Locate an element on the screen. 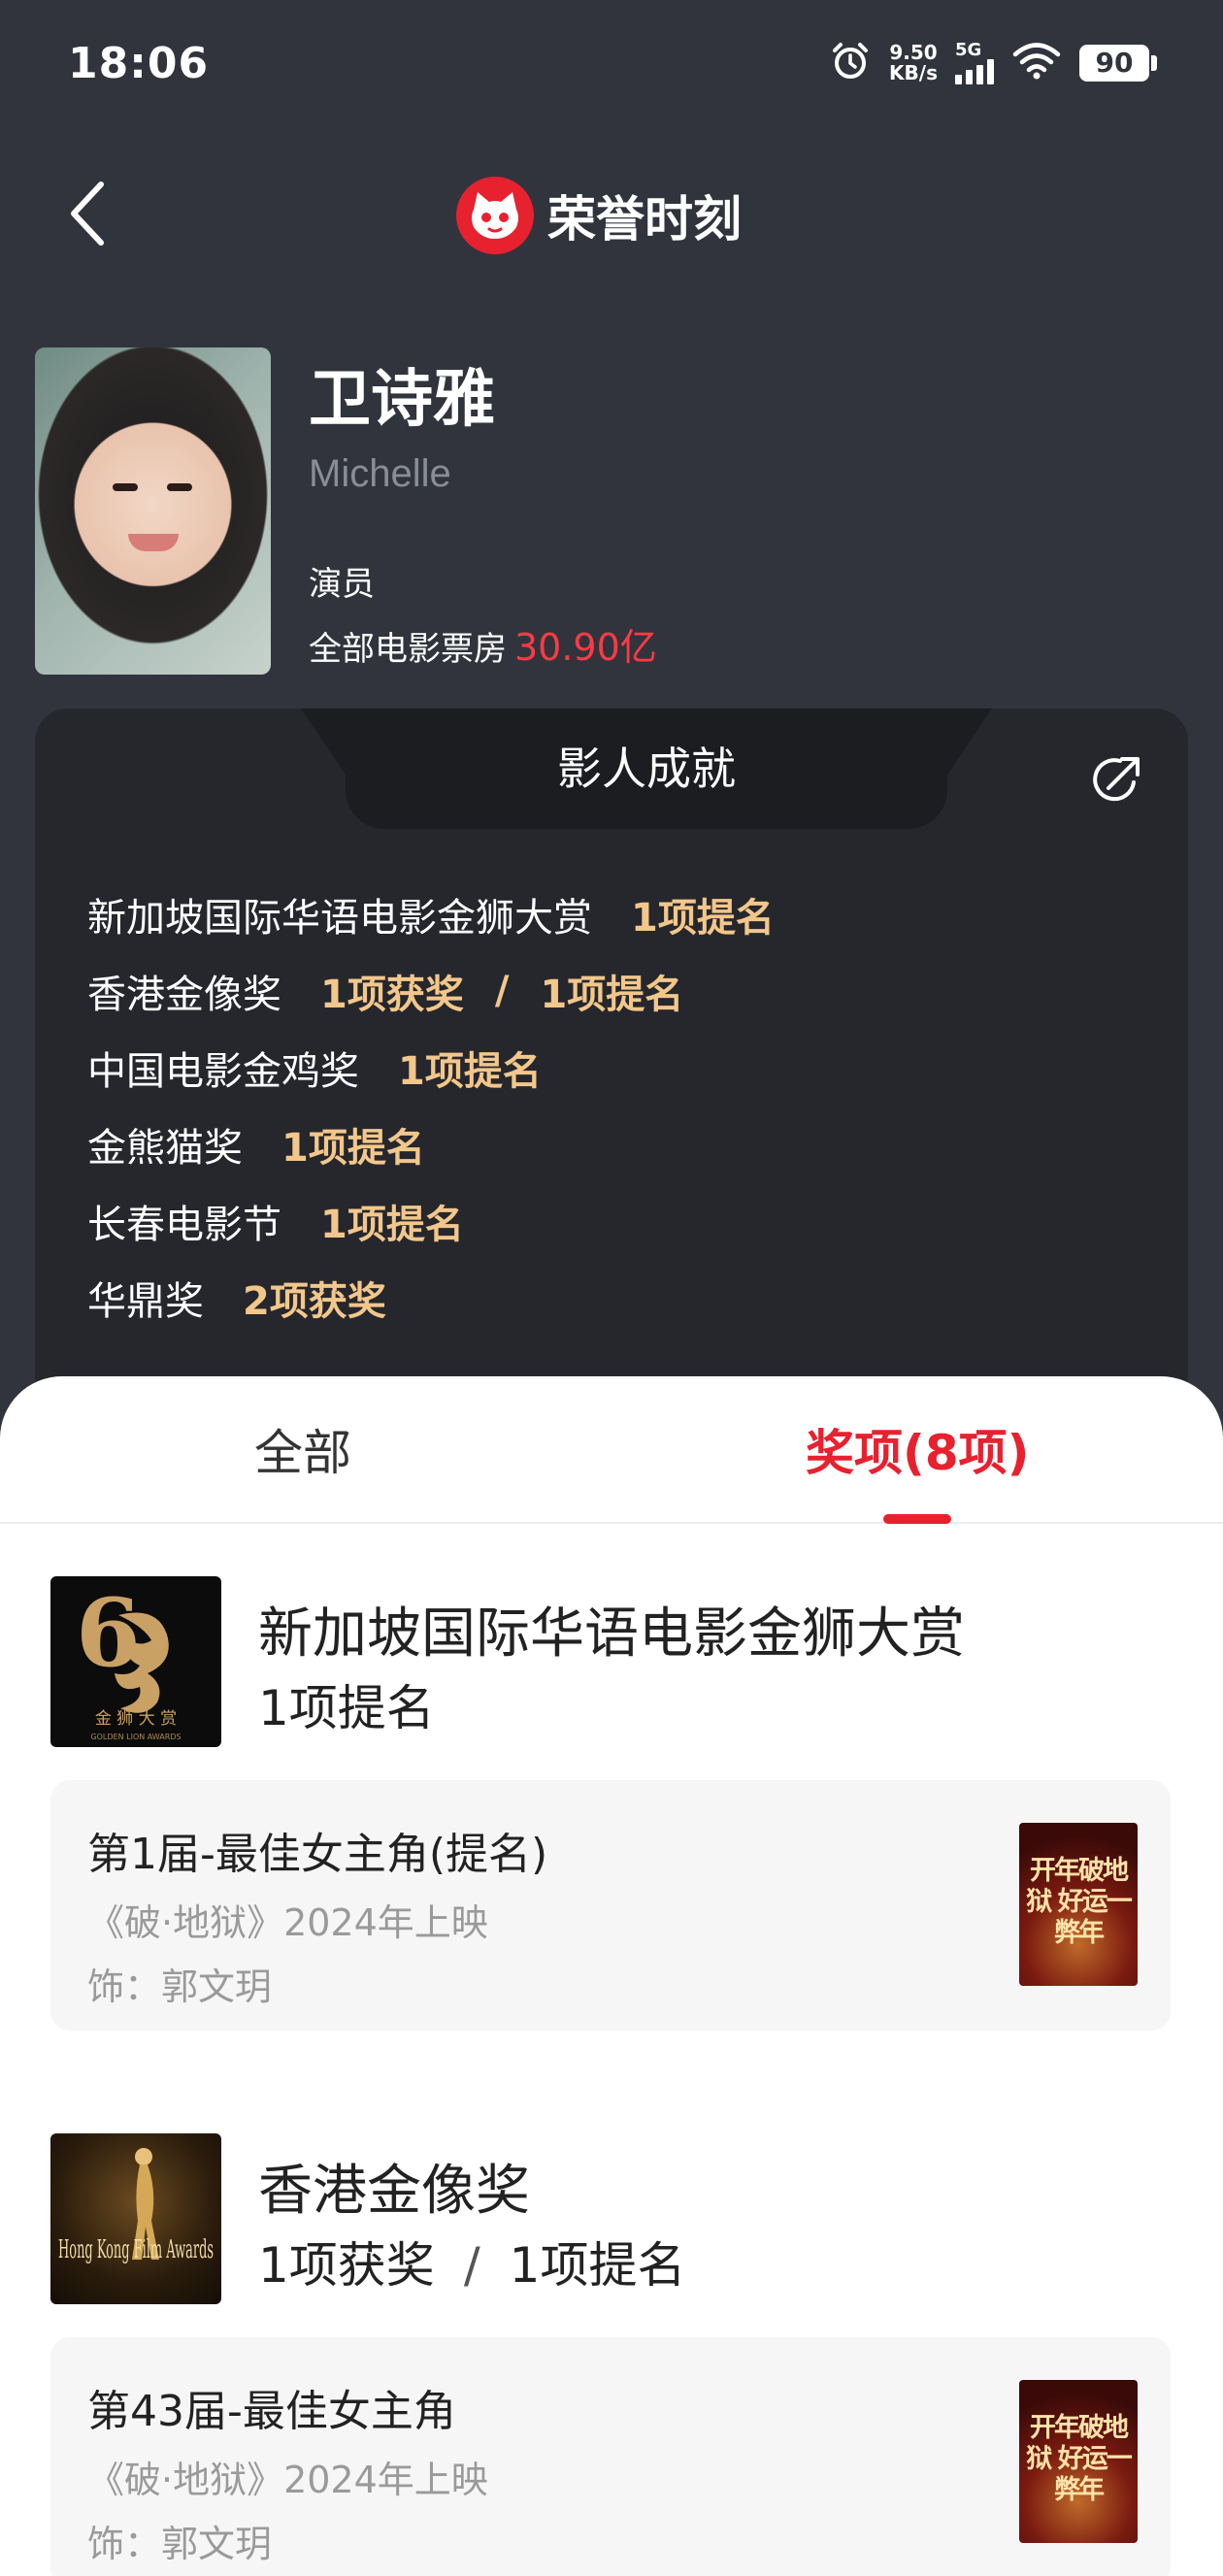 Image resolution: width=1223 pixels, height=2576 pixels. achievement-name: 香港金像奖 is located at coordinates (184, 995).